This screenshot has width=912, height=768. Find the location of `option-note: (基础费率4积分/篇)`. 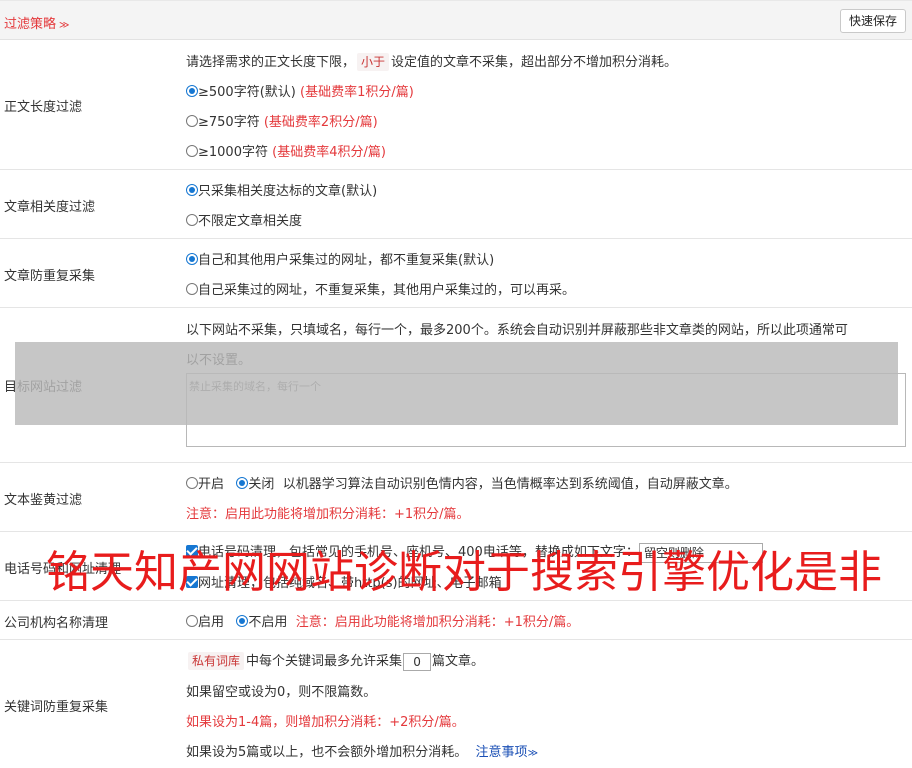

option-note: (基础费率4积分/篇) is located at coordinates (329, 152).